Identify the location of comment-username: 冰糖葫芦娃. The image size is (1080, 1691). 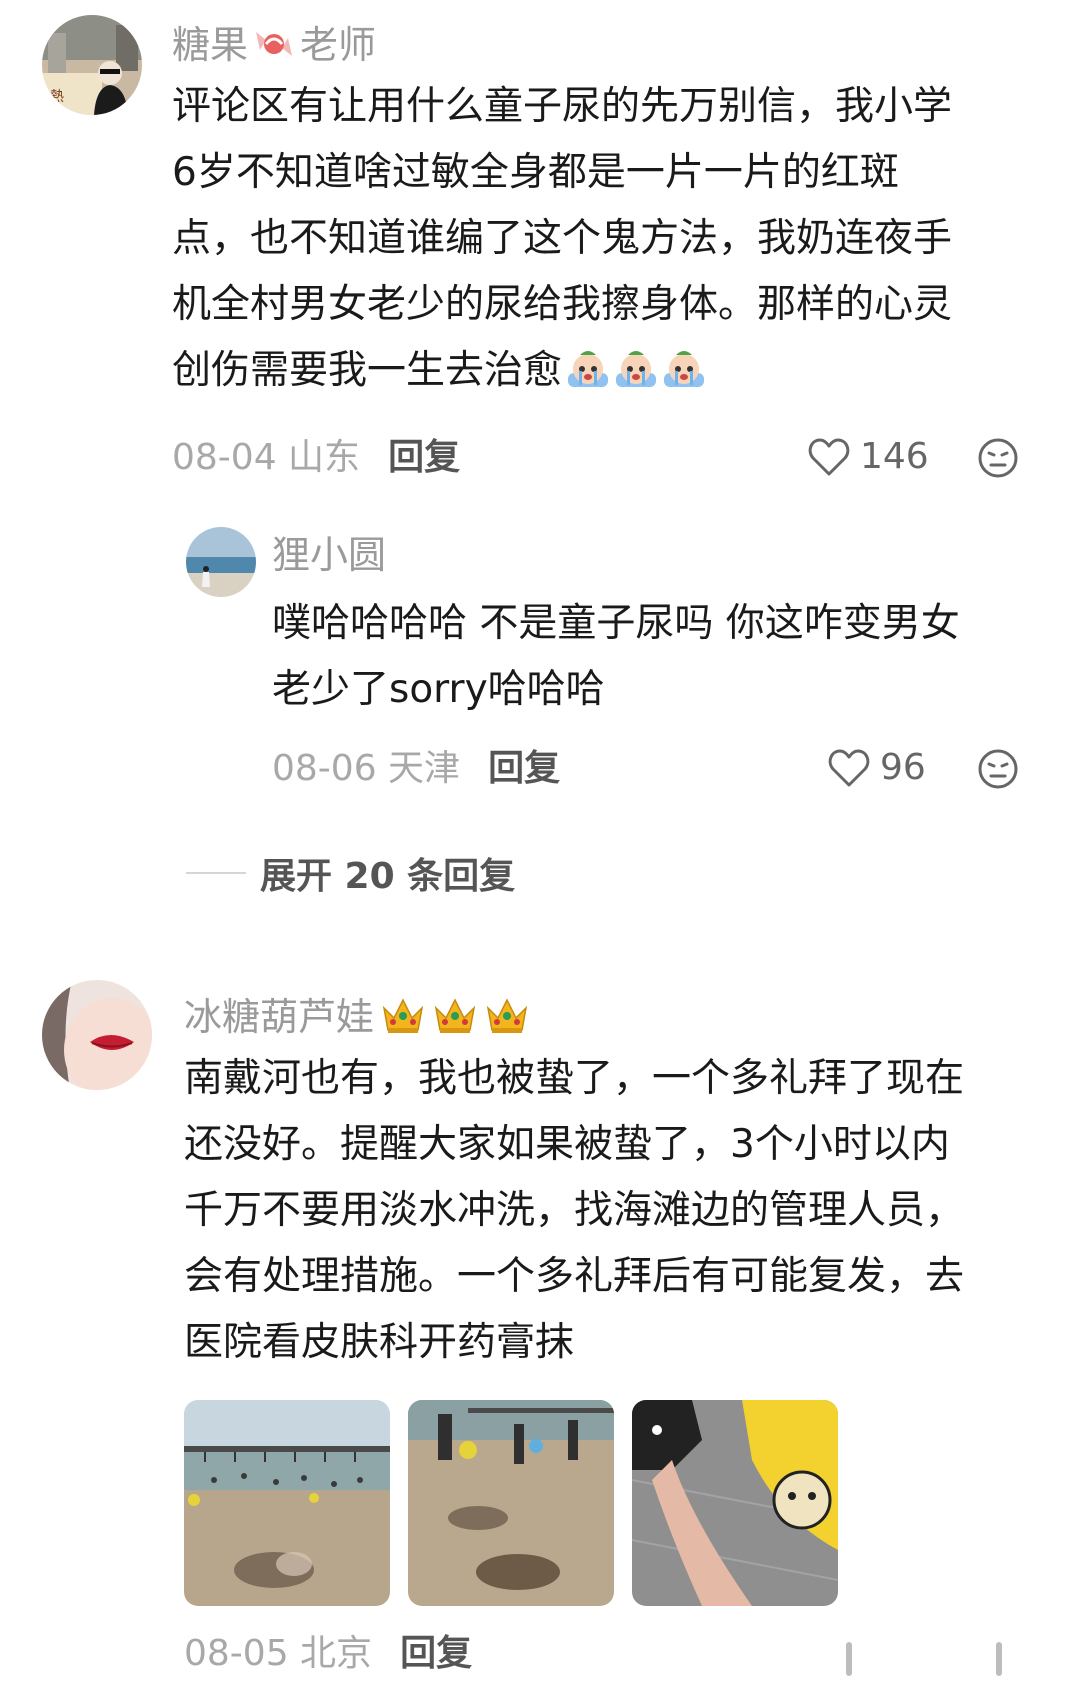
(357, 1015).